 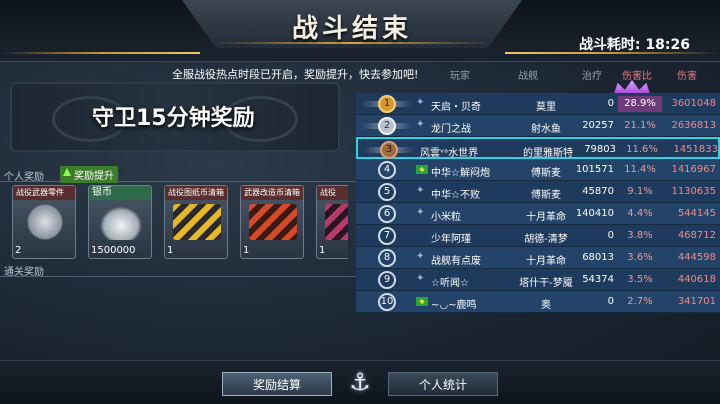 What do you see at coordinates (89, 174) in the screenshot?
I see `reward-boost-badge: 奖励提升` at bounding box center [89, 174].